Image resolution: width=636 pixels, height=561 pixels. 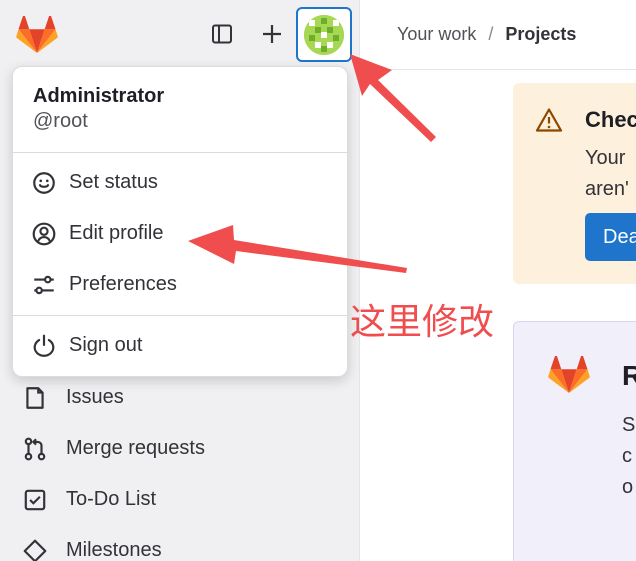 I want to click on promo-title: R, so click(x=629, y=376).